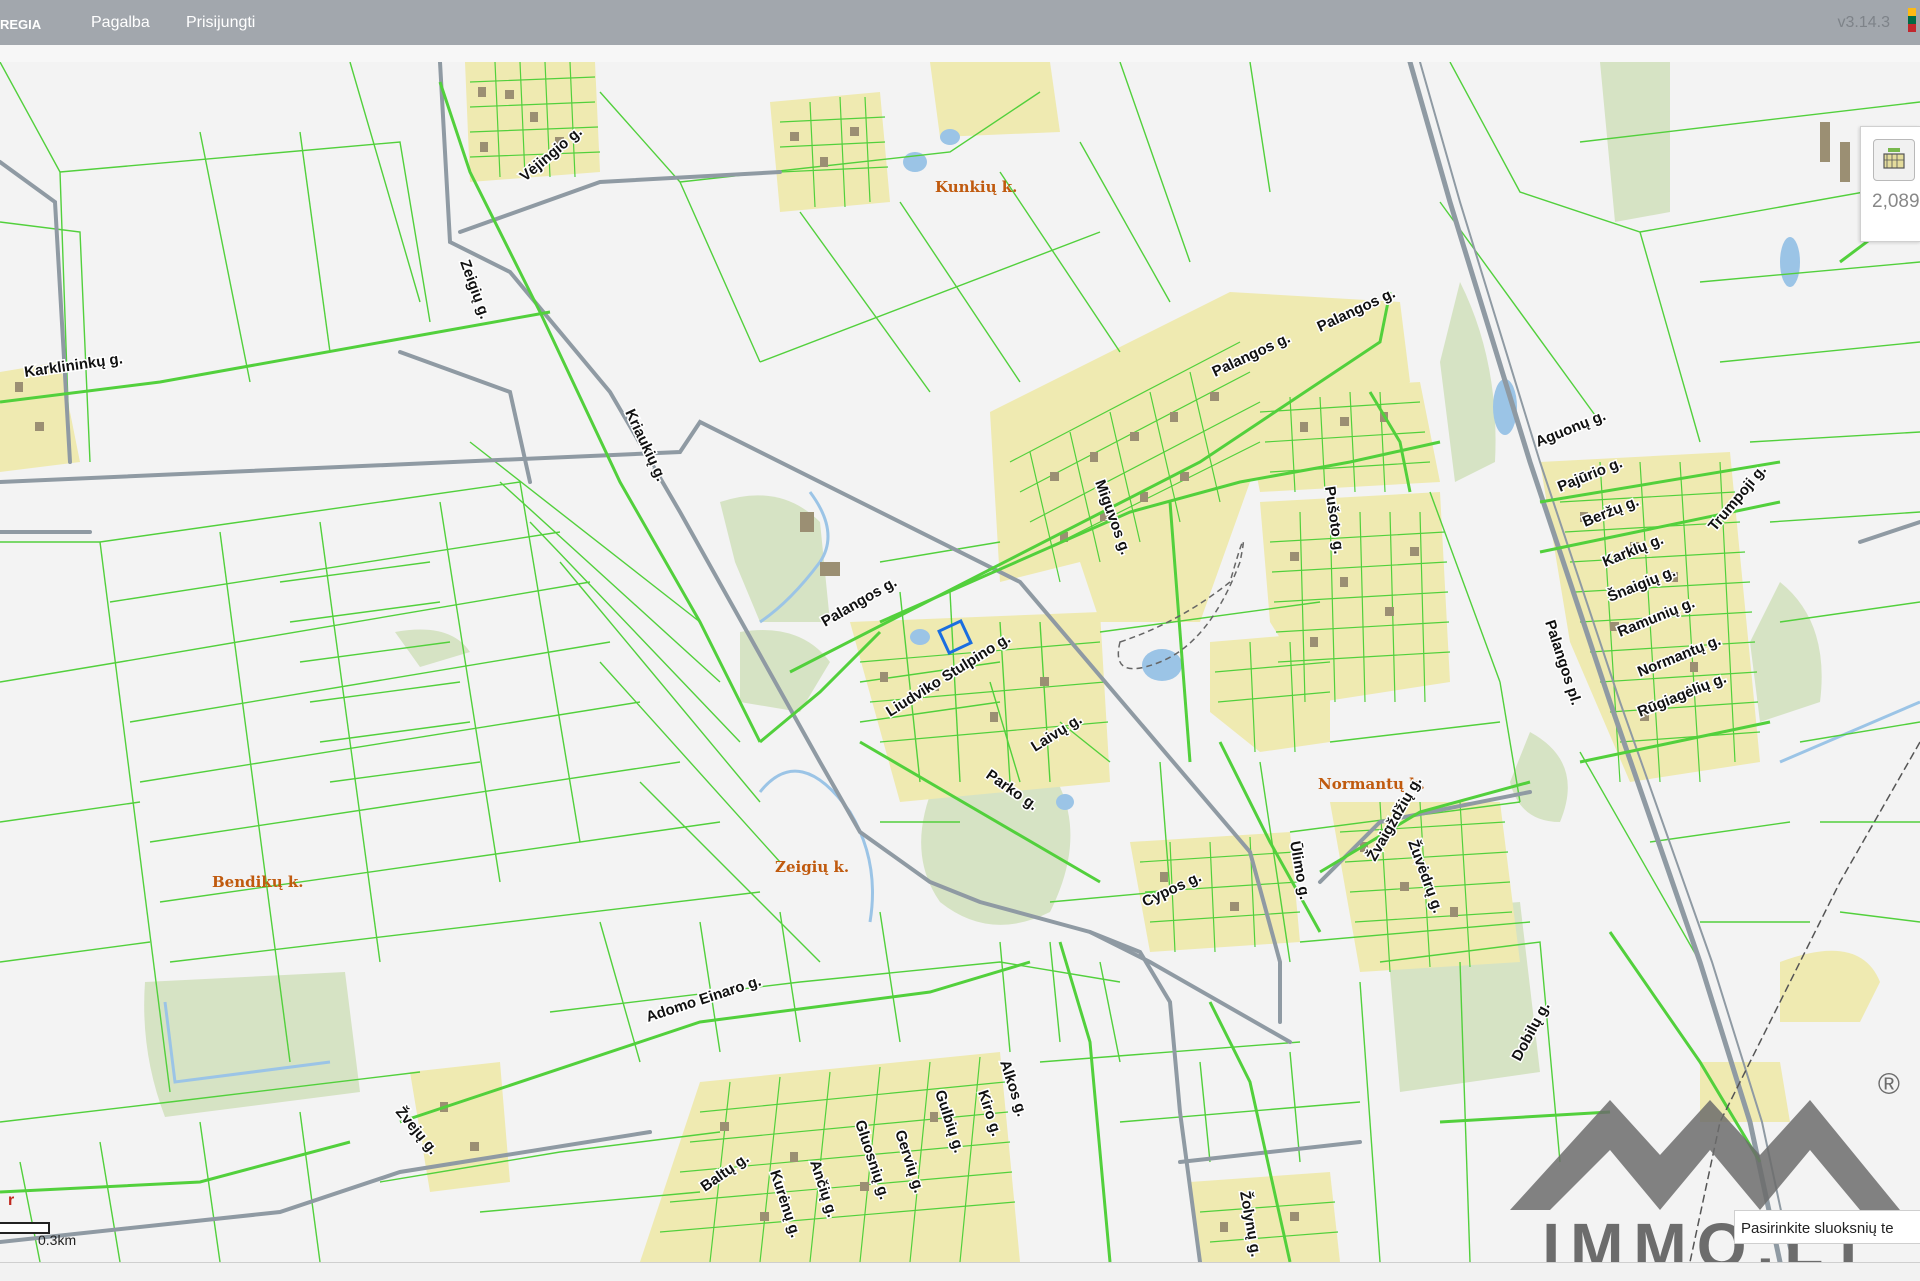  I want to click on scale-label: 0.3km, so click(57, 1240).